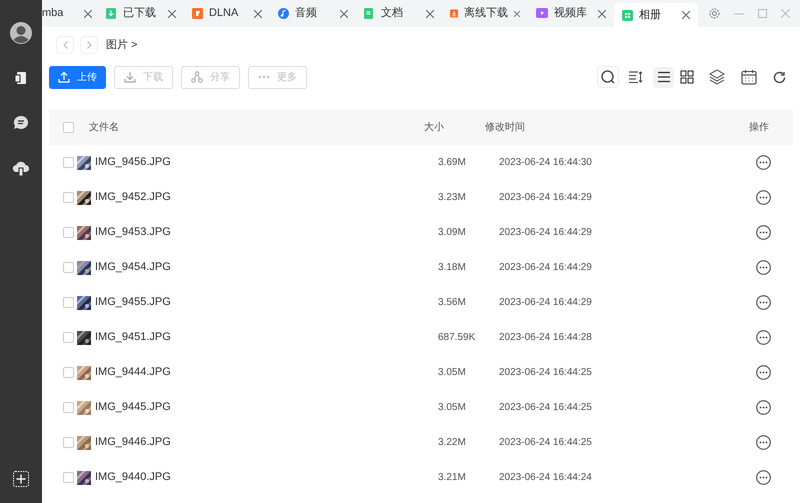  What do you see at coordinates (21, 122) in the screenshot?
I see `chat-icon` at bounding box center [21, 122].